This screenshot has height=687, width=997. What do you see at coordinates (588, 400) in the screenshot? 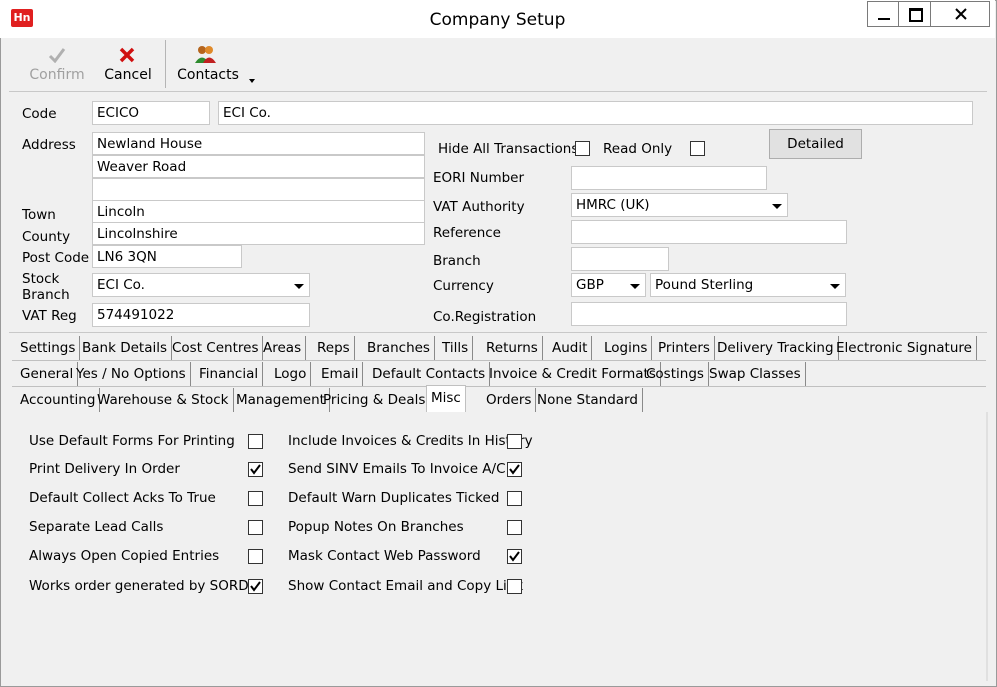
I see `tab-none-standard: None Standard` at bounding box center [588, 400].